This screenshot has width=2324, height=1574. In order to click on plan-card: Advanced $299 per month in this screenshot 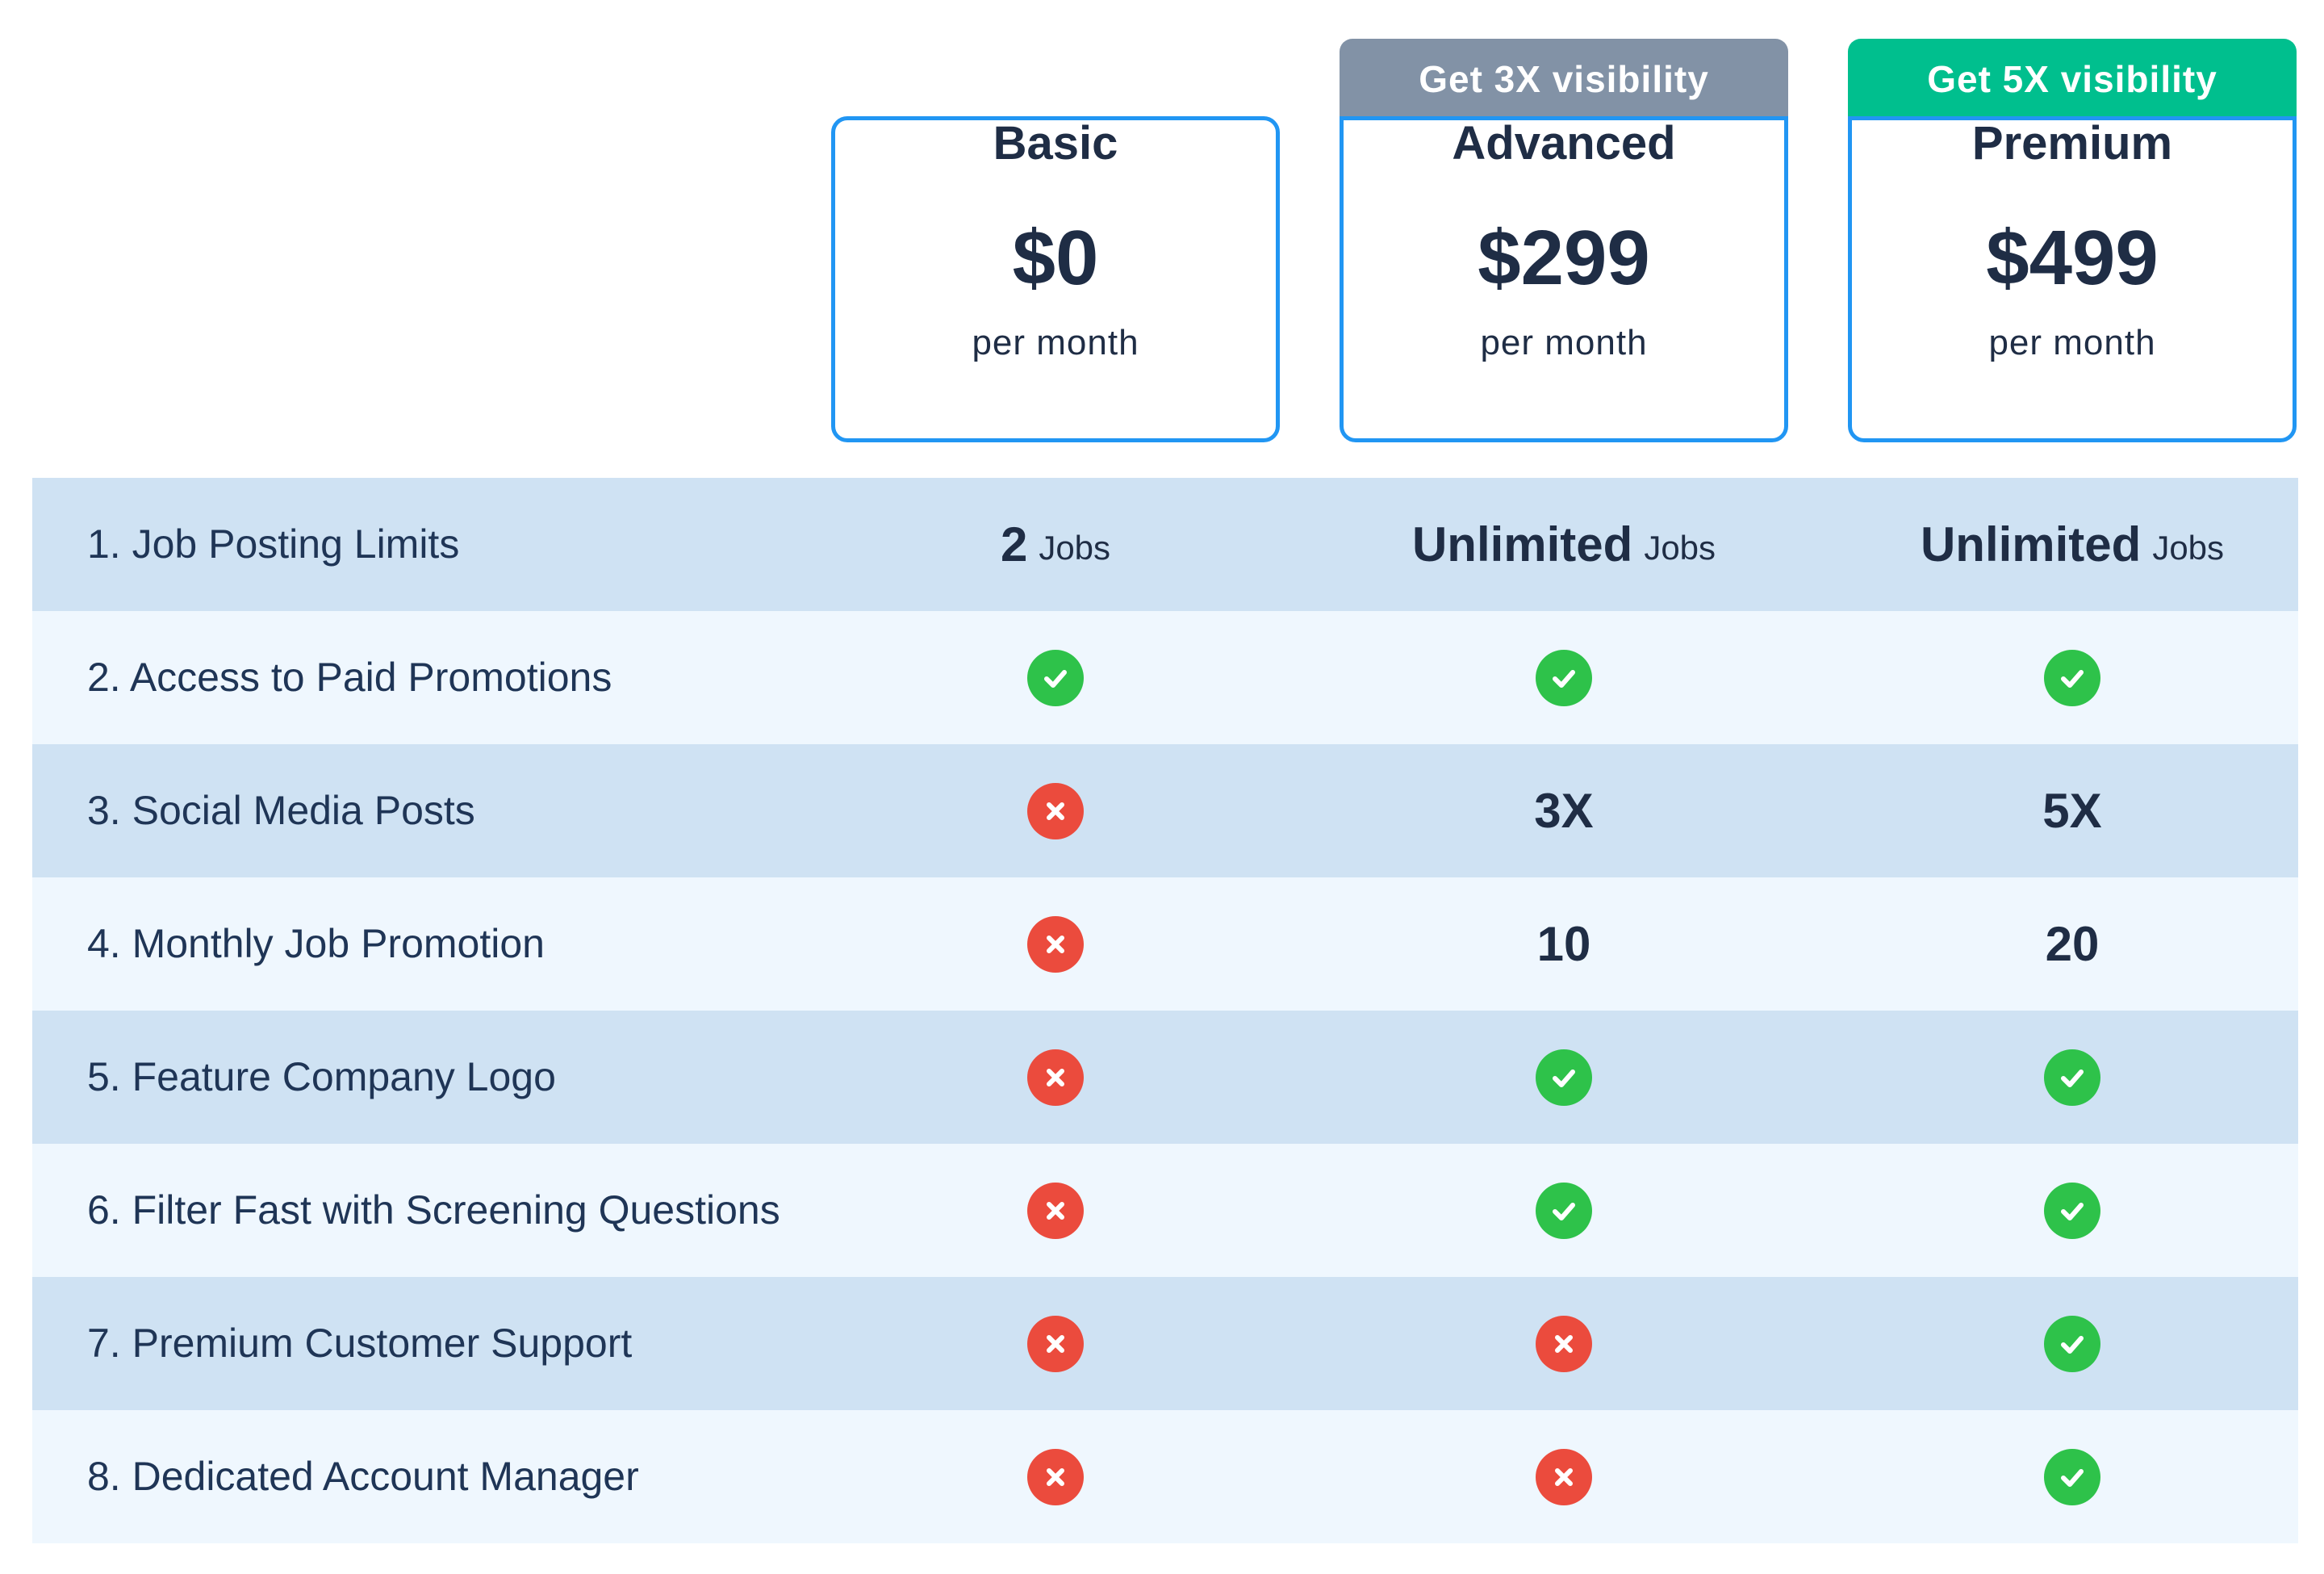, I will do `click(1564, 279)`.